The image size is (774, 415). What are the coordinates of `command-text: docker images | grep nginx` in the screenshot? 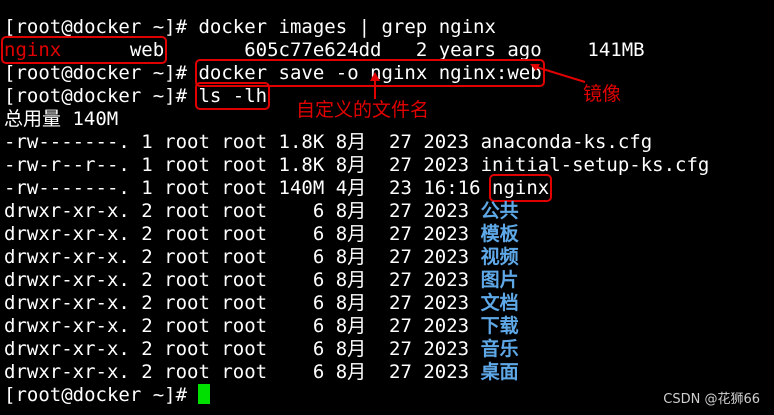 It's located at (341, 27).